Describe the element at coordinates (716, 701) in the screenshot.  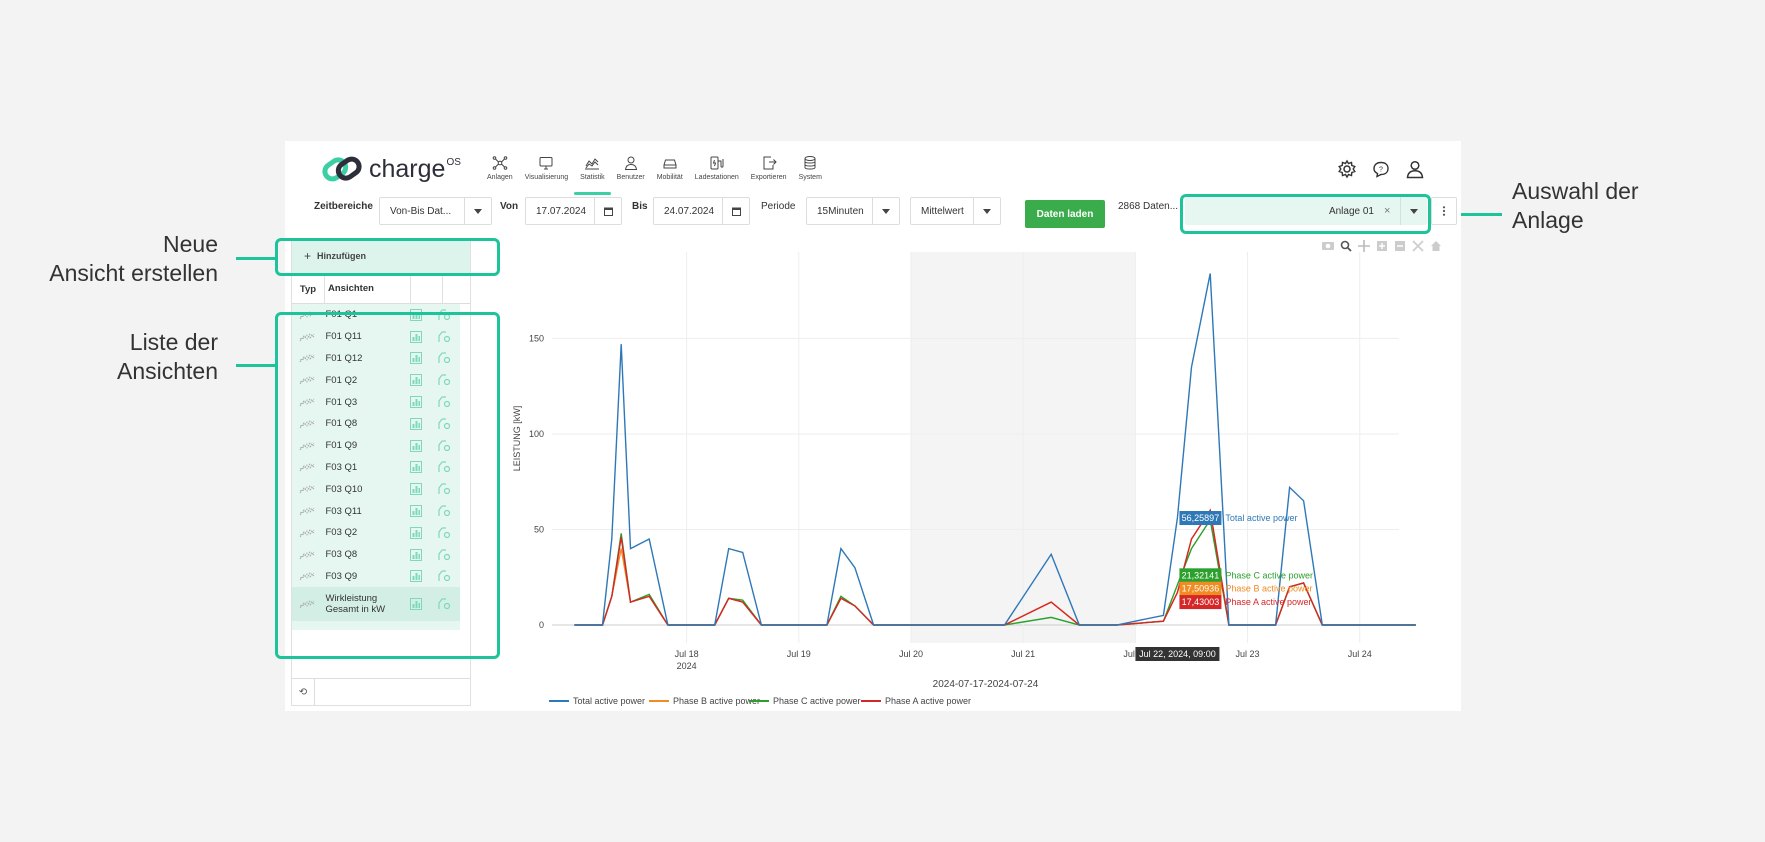
I see `legend-label: Phase B active power` at that location.